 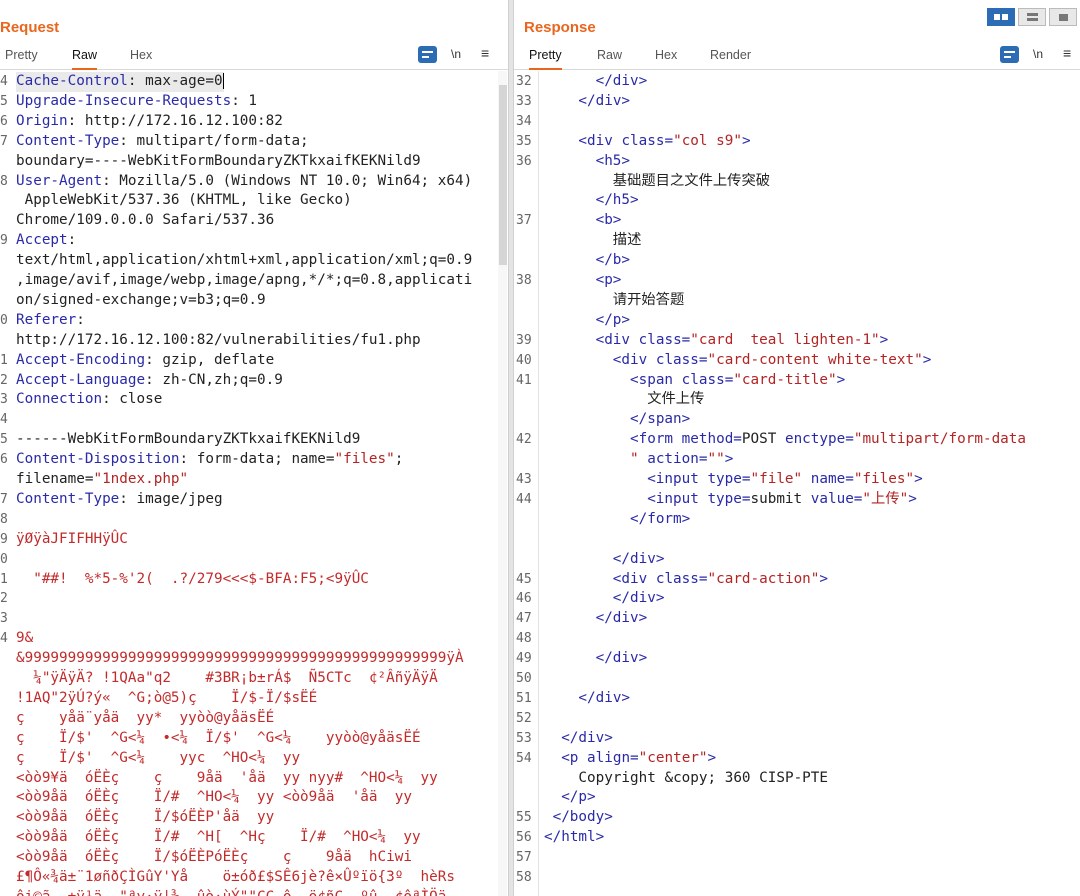 What do you see at coordinates (1032, 17) in the screenshot?
I see `horizontal-view-icon` at bounding box center [1032, 17].